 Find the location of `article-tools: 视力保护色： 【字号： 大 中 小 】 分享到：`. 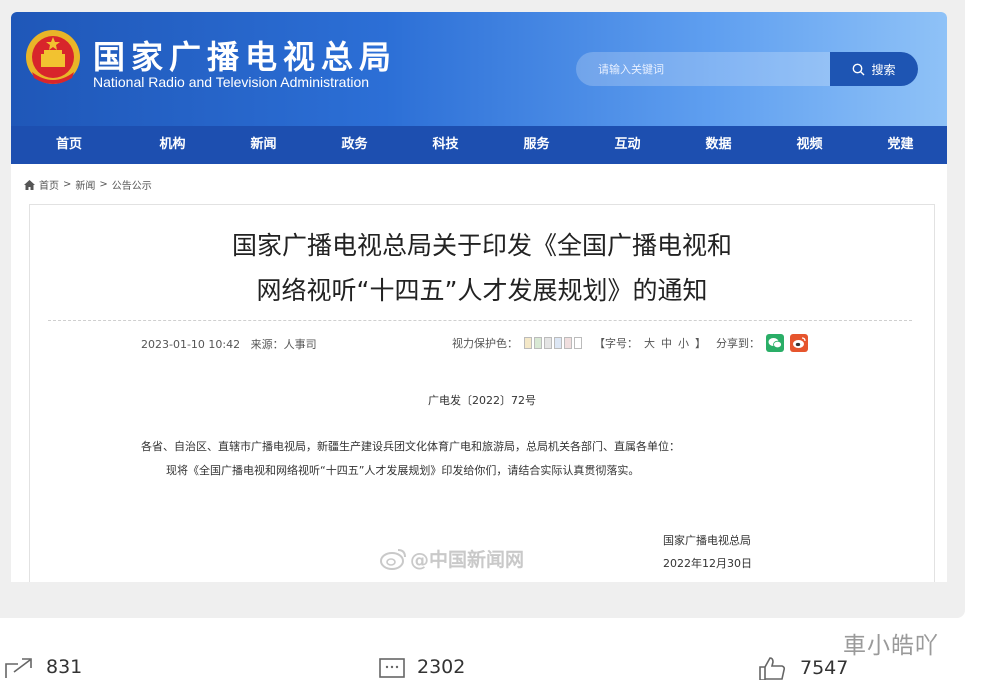

article-tools: 视力保护色： 【字号： 大 中 小 】 分享到： is located at coordinates (630, 343).